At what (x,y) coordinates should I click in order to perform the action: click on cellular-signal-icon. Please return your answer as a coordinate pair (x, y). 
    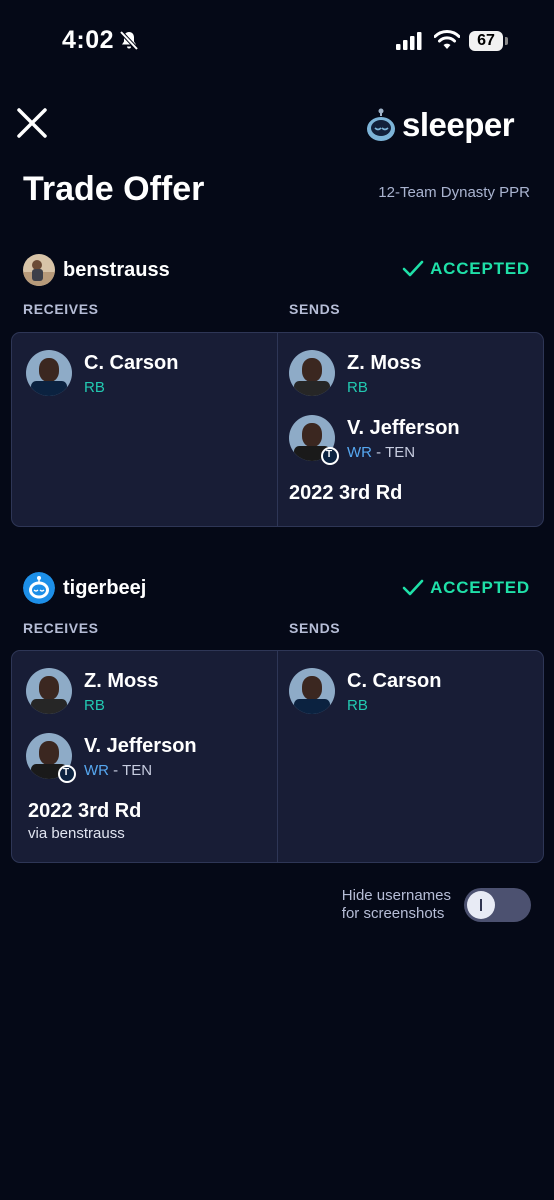
    Looking at the image, I should click on (410, 43).